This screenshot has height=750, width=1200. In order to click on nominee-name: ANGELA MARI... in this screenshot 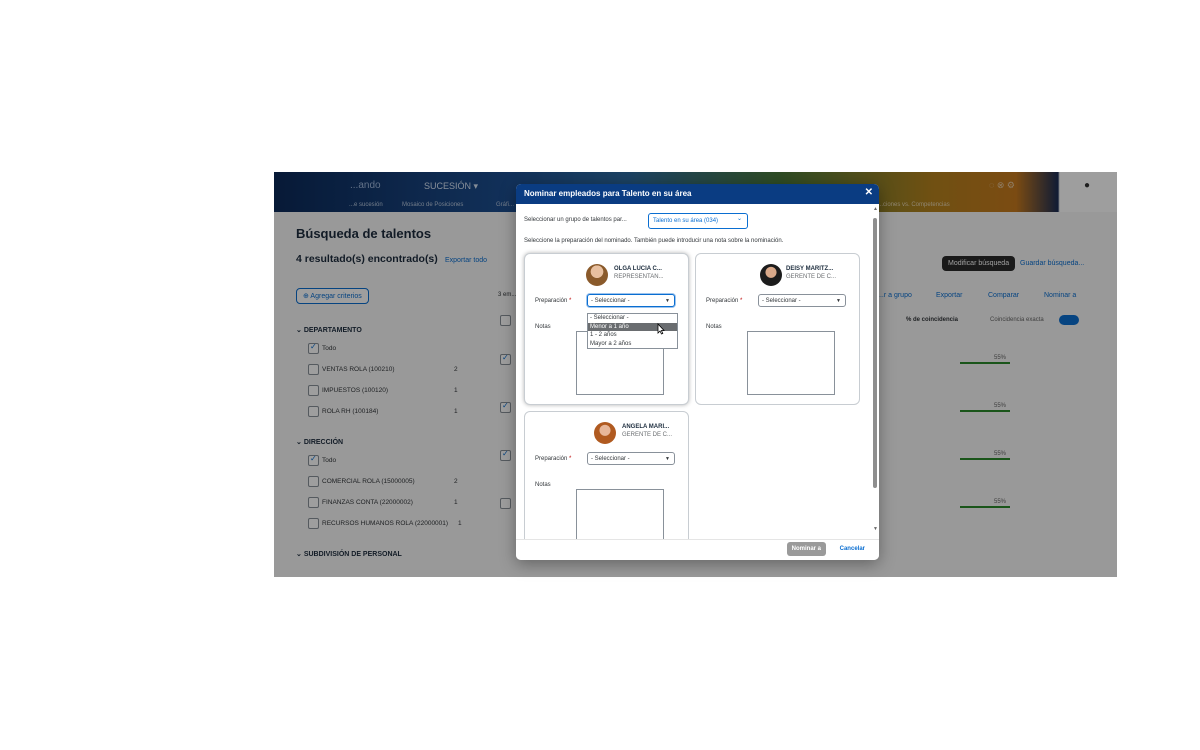, I will do `click(646, 427)`.